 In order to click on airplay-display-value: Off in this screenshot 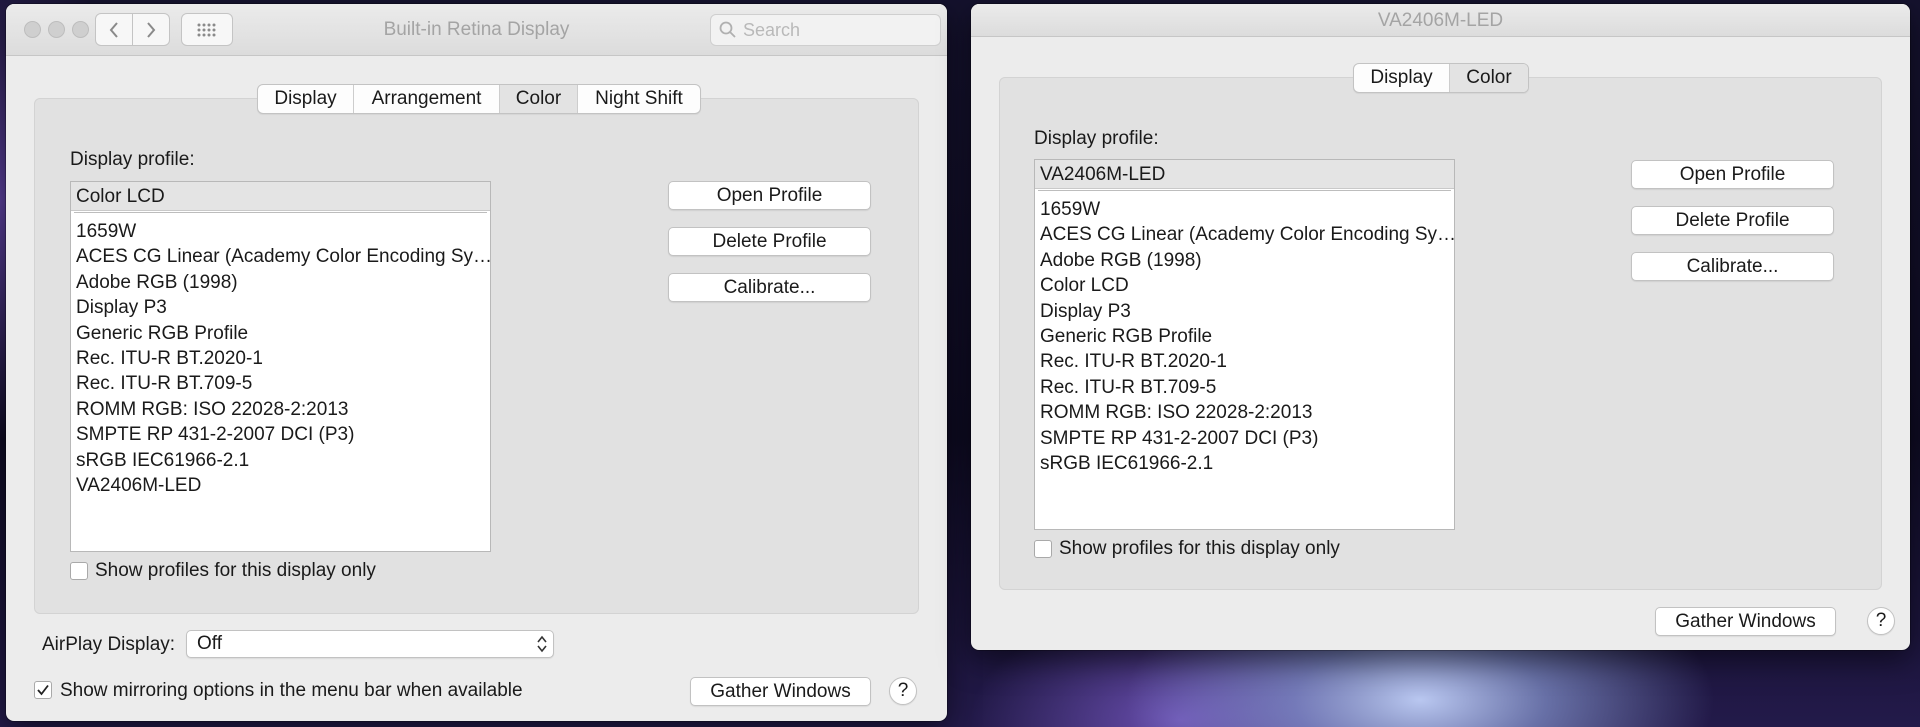, I will do `click(209, 643)`.